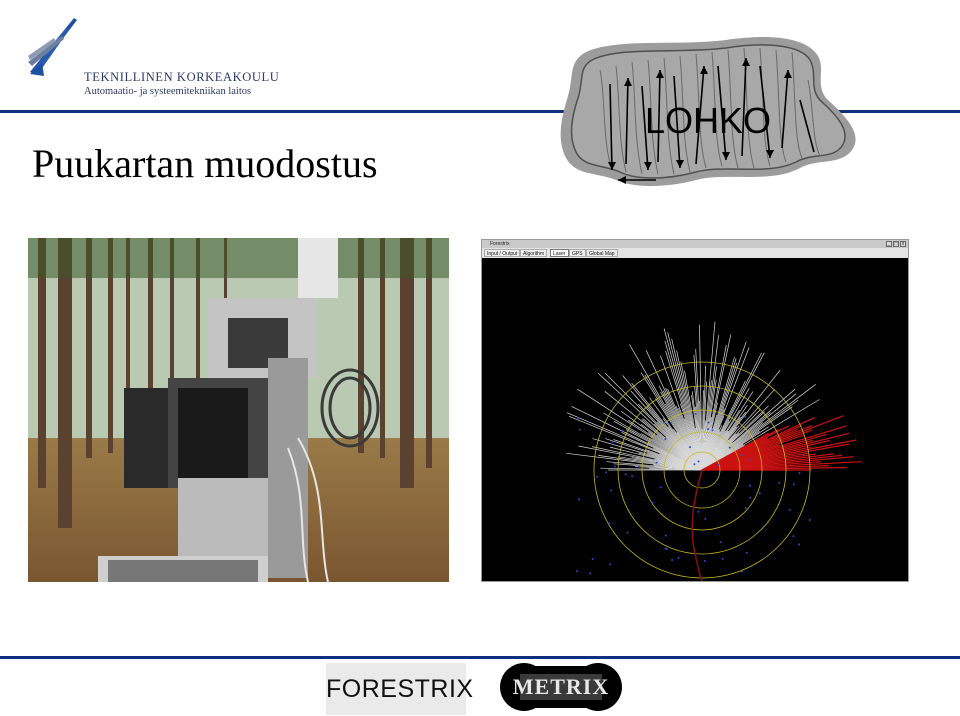 The width and height of the screenshot is (960, 716). I want to click on tab-gps: GPS, so click(577, 253).